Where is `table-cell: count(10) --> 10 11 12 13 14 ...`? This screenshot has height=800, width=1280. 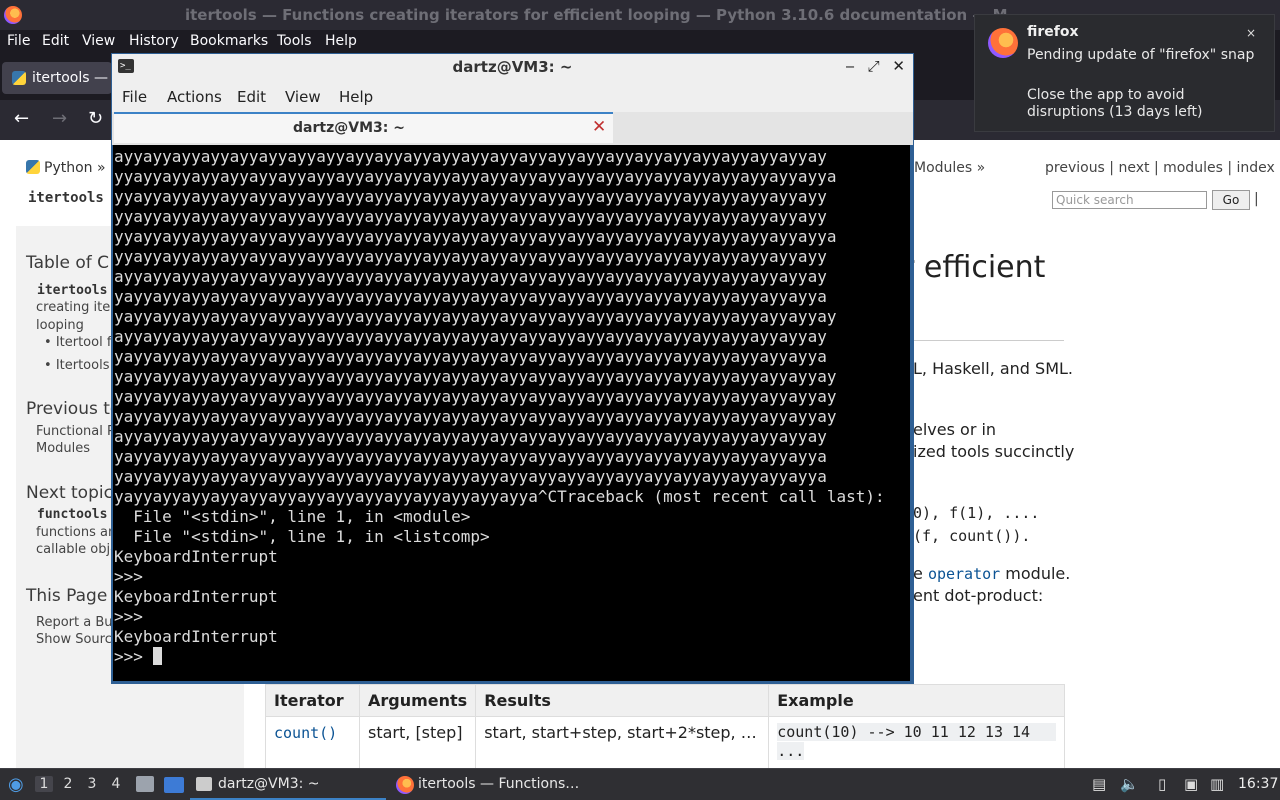 table-cell: count(10) --> 10 11 12 13 14 ... is located at coordinates (916, 742).